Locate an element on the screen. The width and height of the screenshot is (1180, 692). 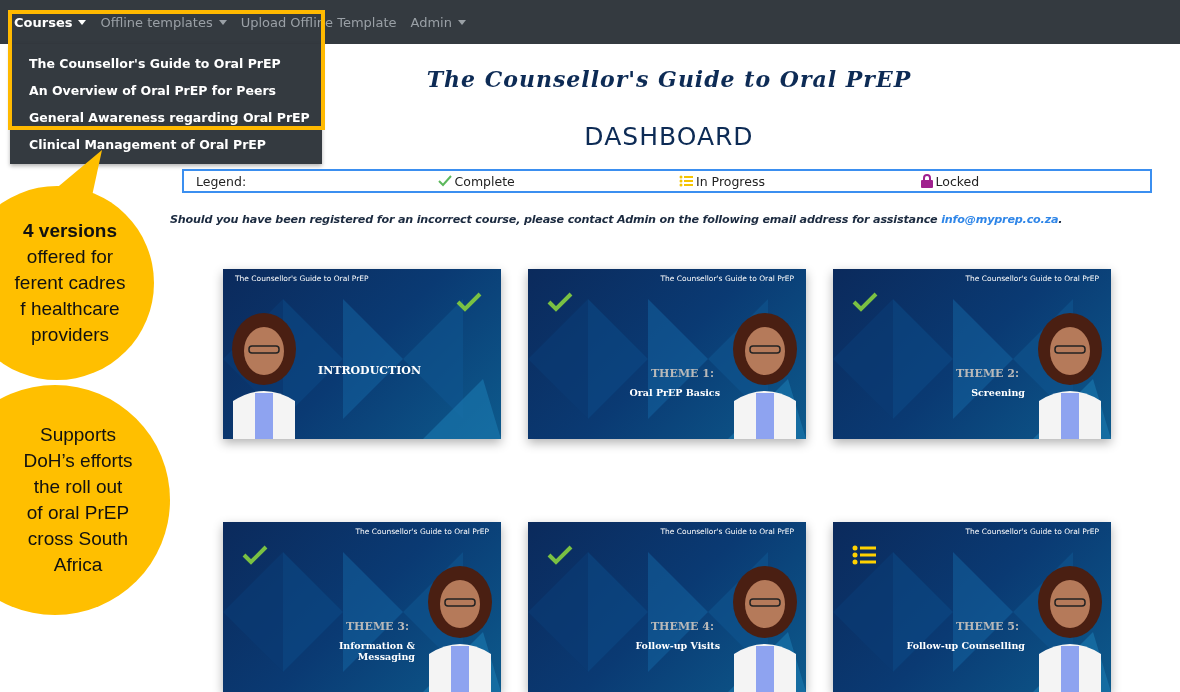
module-title: Information & Messaging is located at coordinates (376, 651).